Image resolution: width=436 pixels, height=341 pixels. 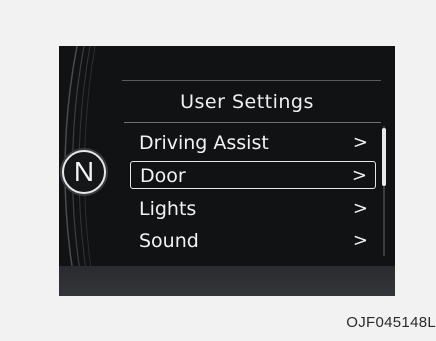 I want to click on figure-code: OJF045148L, so click(x=391, y=322).